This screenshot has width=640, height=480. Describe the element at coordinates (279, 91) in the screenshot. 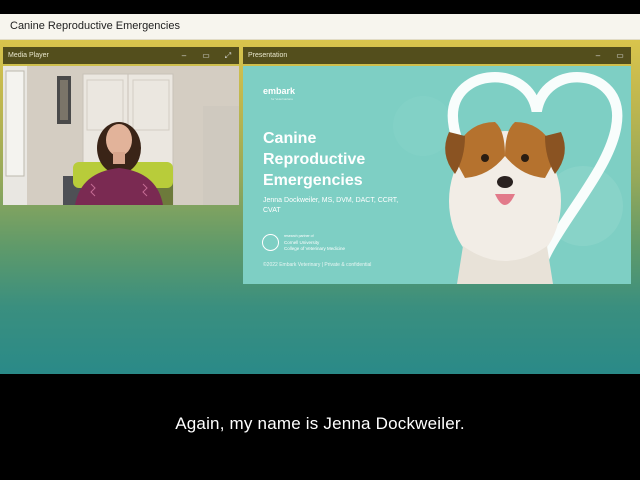

I see `embark-logo: embark` at that location.